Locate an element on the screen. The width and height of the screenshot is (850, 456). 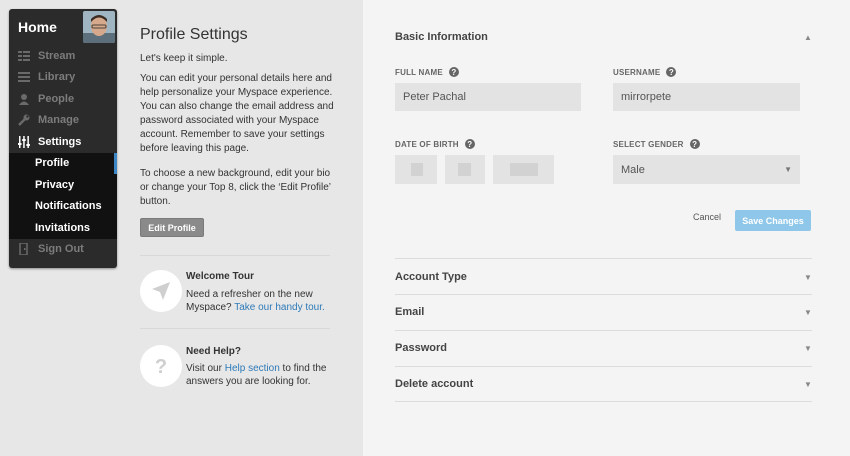
help-section-link: Help section is located at coordinates (252, 368).